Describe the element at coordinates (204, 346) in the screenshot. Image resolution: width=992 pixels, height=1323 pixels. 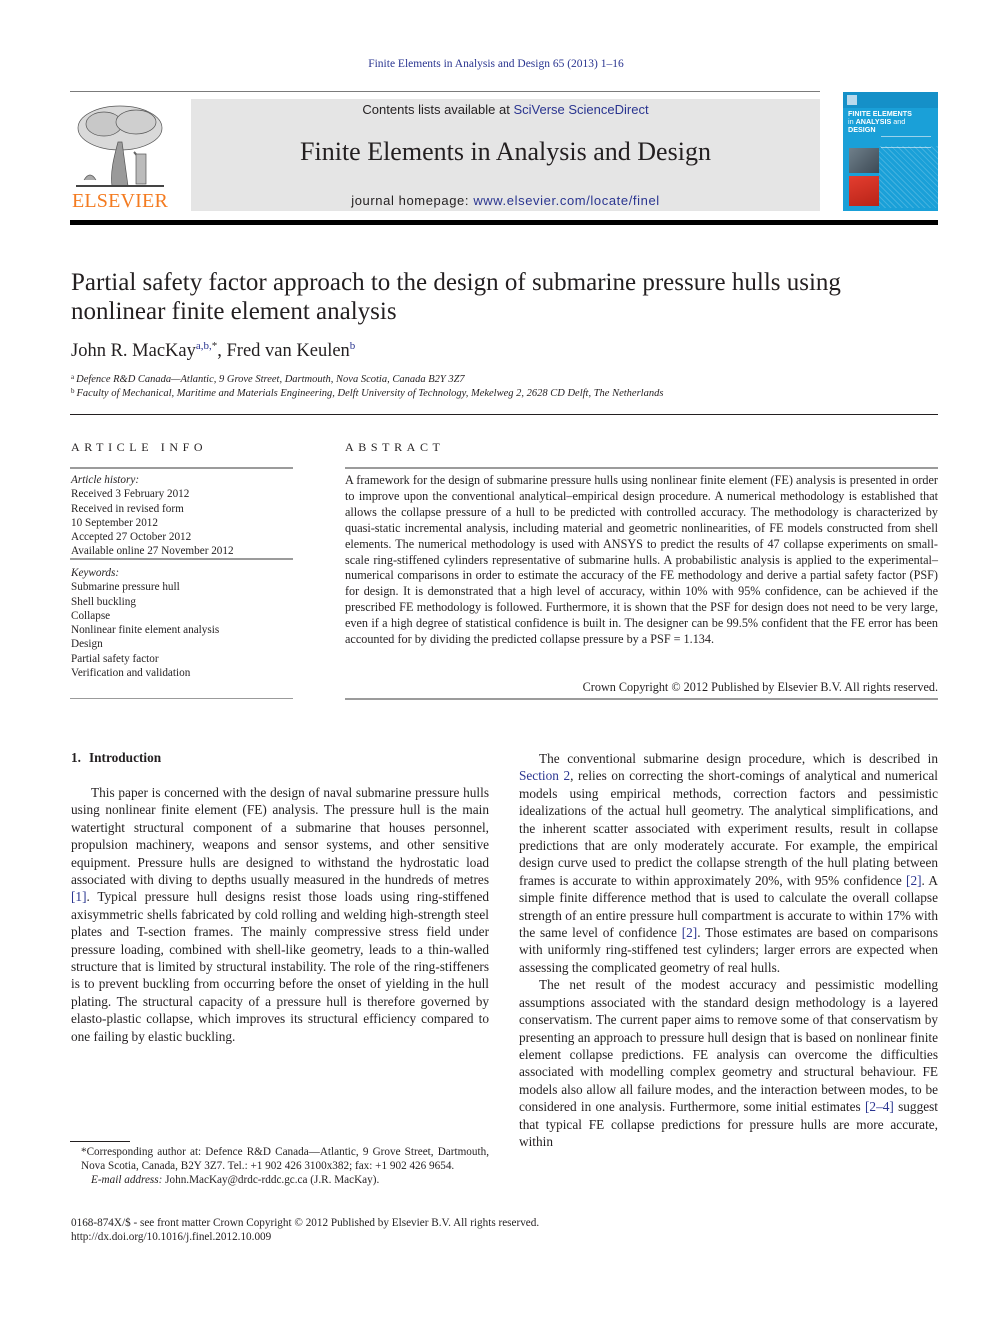
I see `author-affiliation-link: a,b,` at that location.